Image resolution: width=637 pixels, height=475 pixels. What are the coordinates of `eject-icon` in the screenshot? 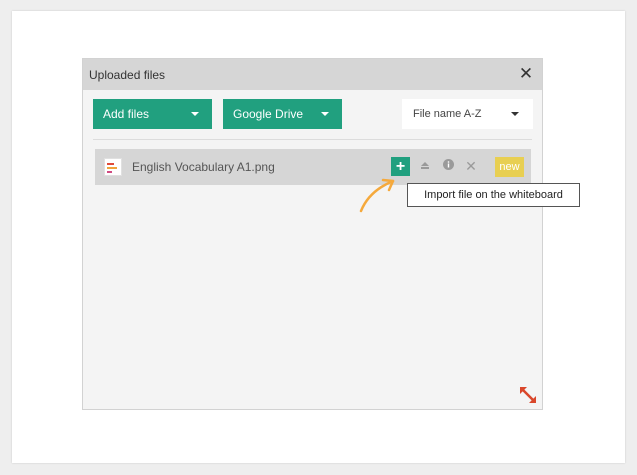 It's located at (425, 166).